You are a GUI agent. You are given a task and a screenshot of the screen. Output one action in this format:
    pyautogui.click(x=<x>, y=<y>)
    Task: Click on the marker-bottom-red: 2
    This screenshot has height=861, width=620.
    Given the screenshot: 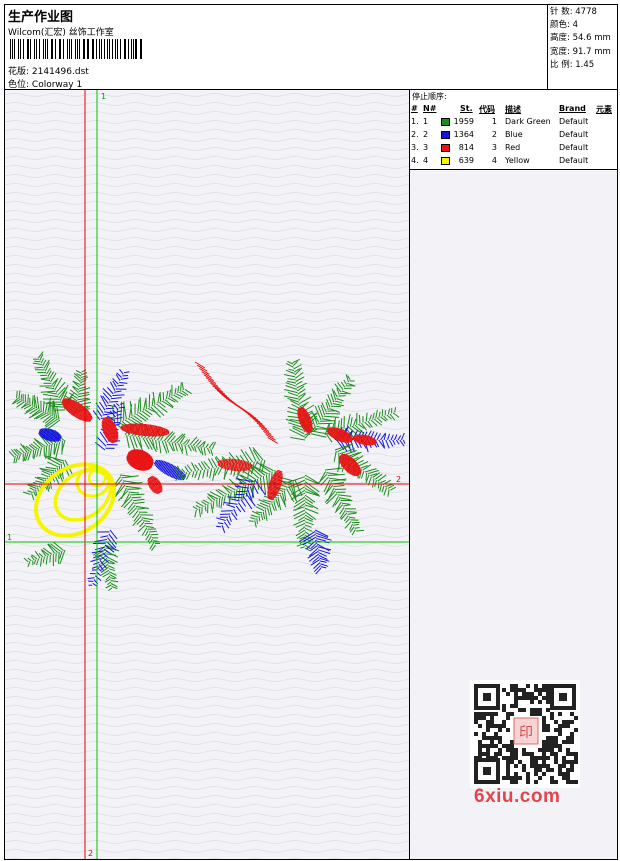 What is the action you would take?
    pyautogui.click(x=90, y=853)
    